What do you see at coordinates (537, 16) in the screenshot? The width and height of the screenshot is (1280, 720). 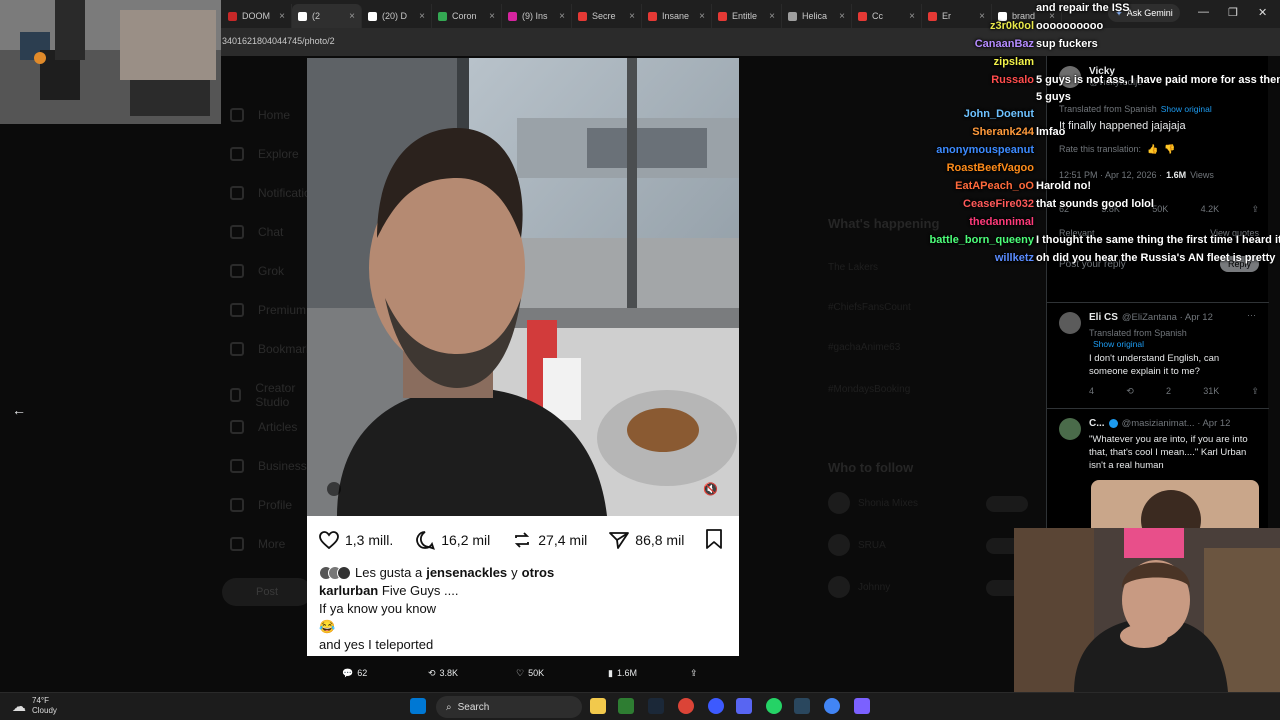 I see `browser-tab: (9) Ins ×` at bounding box center [537, 16].